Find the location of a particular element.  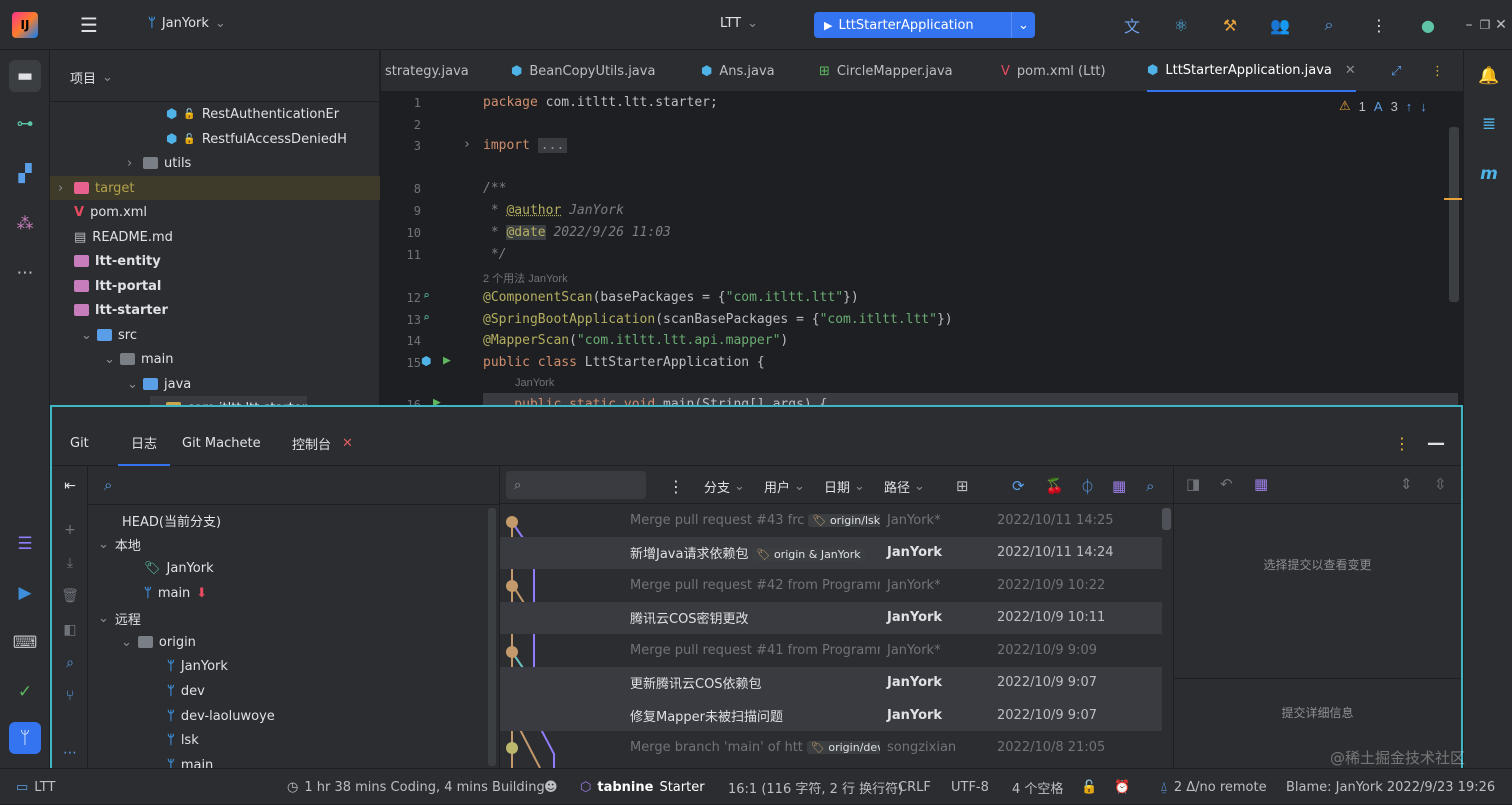

todo-tool-icon: ☰ is located at coordinates (25, 544).